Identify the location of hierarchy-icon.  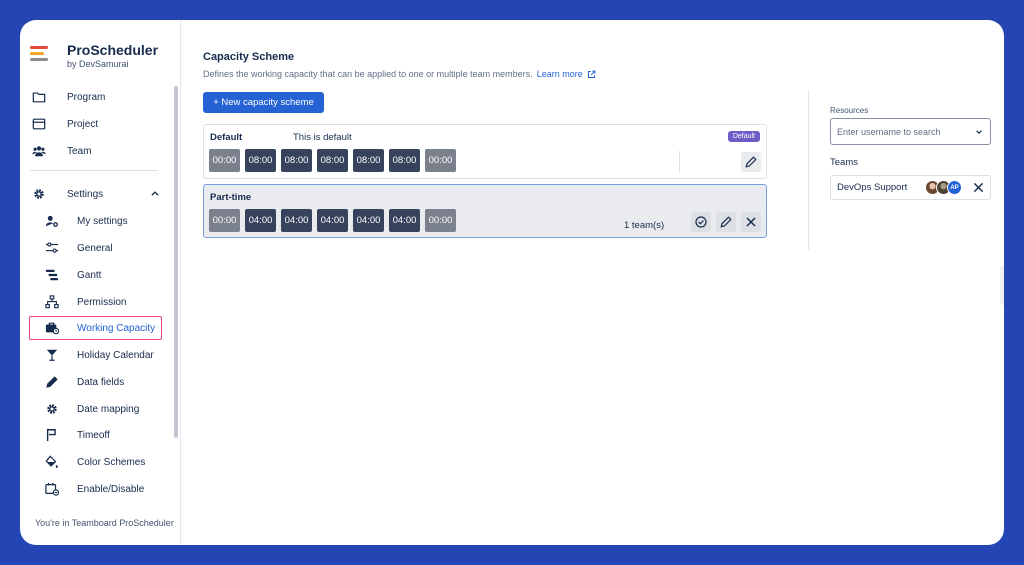
(52, 302).